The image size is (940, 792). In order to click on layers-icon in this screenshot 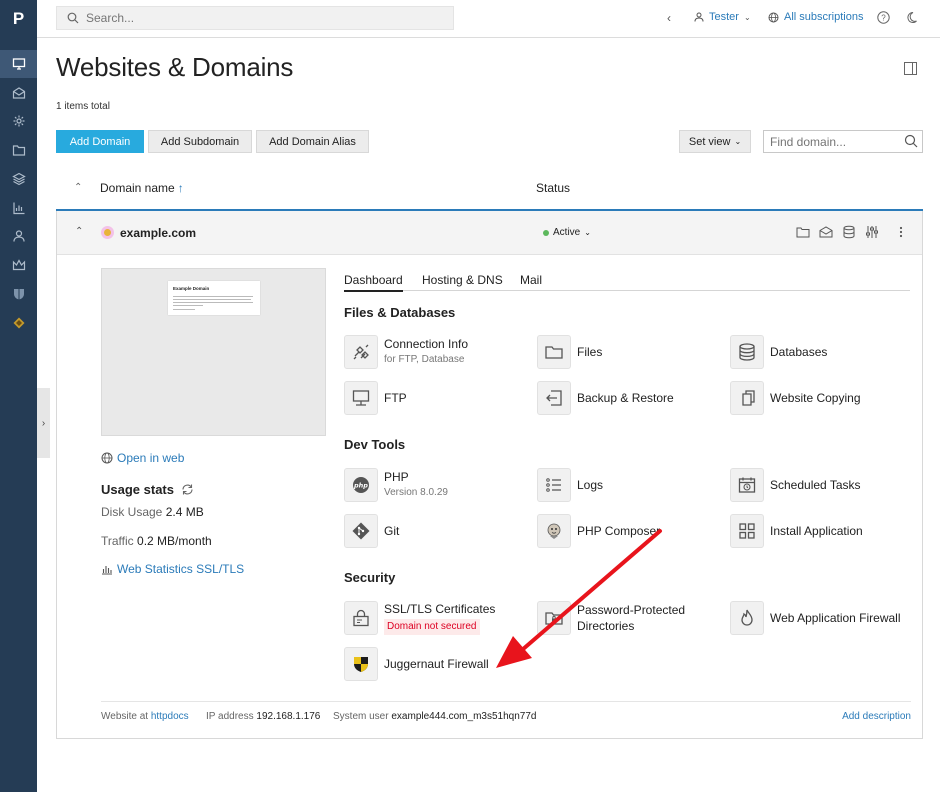, I will do `click(18, 179)`.